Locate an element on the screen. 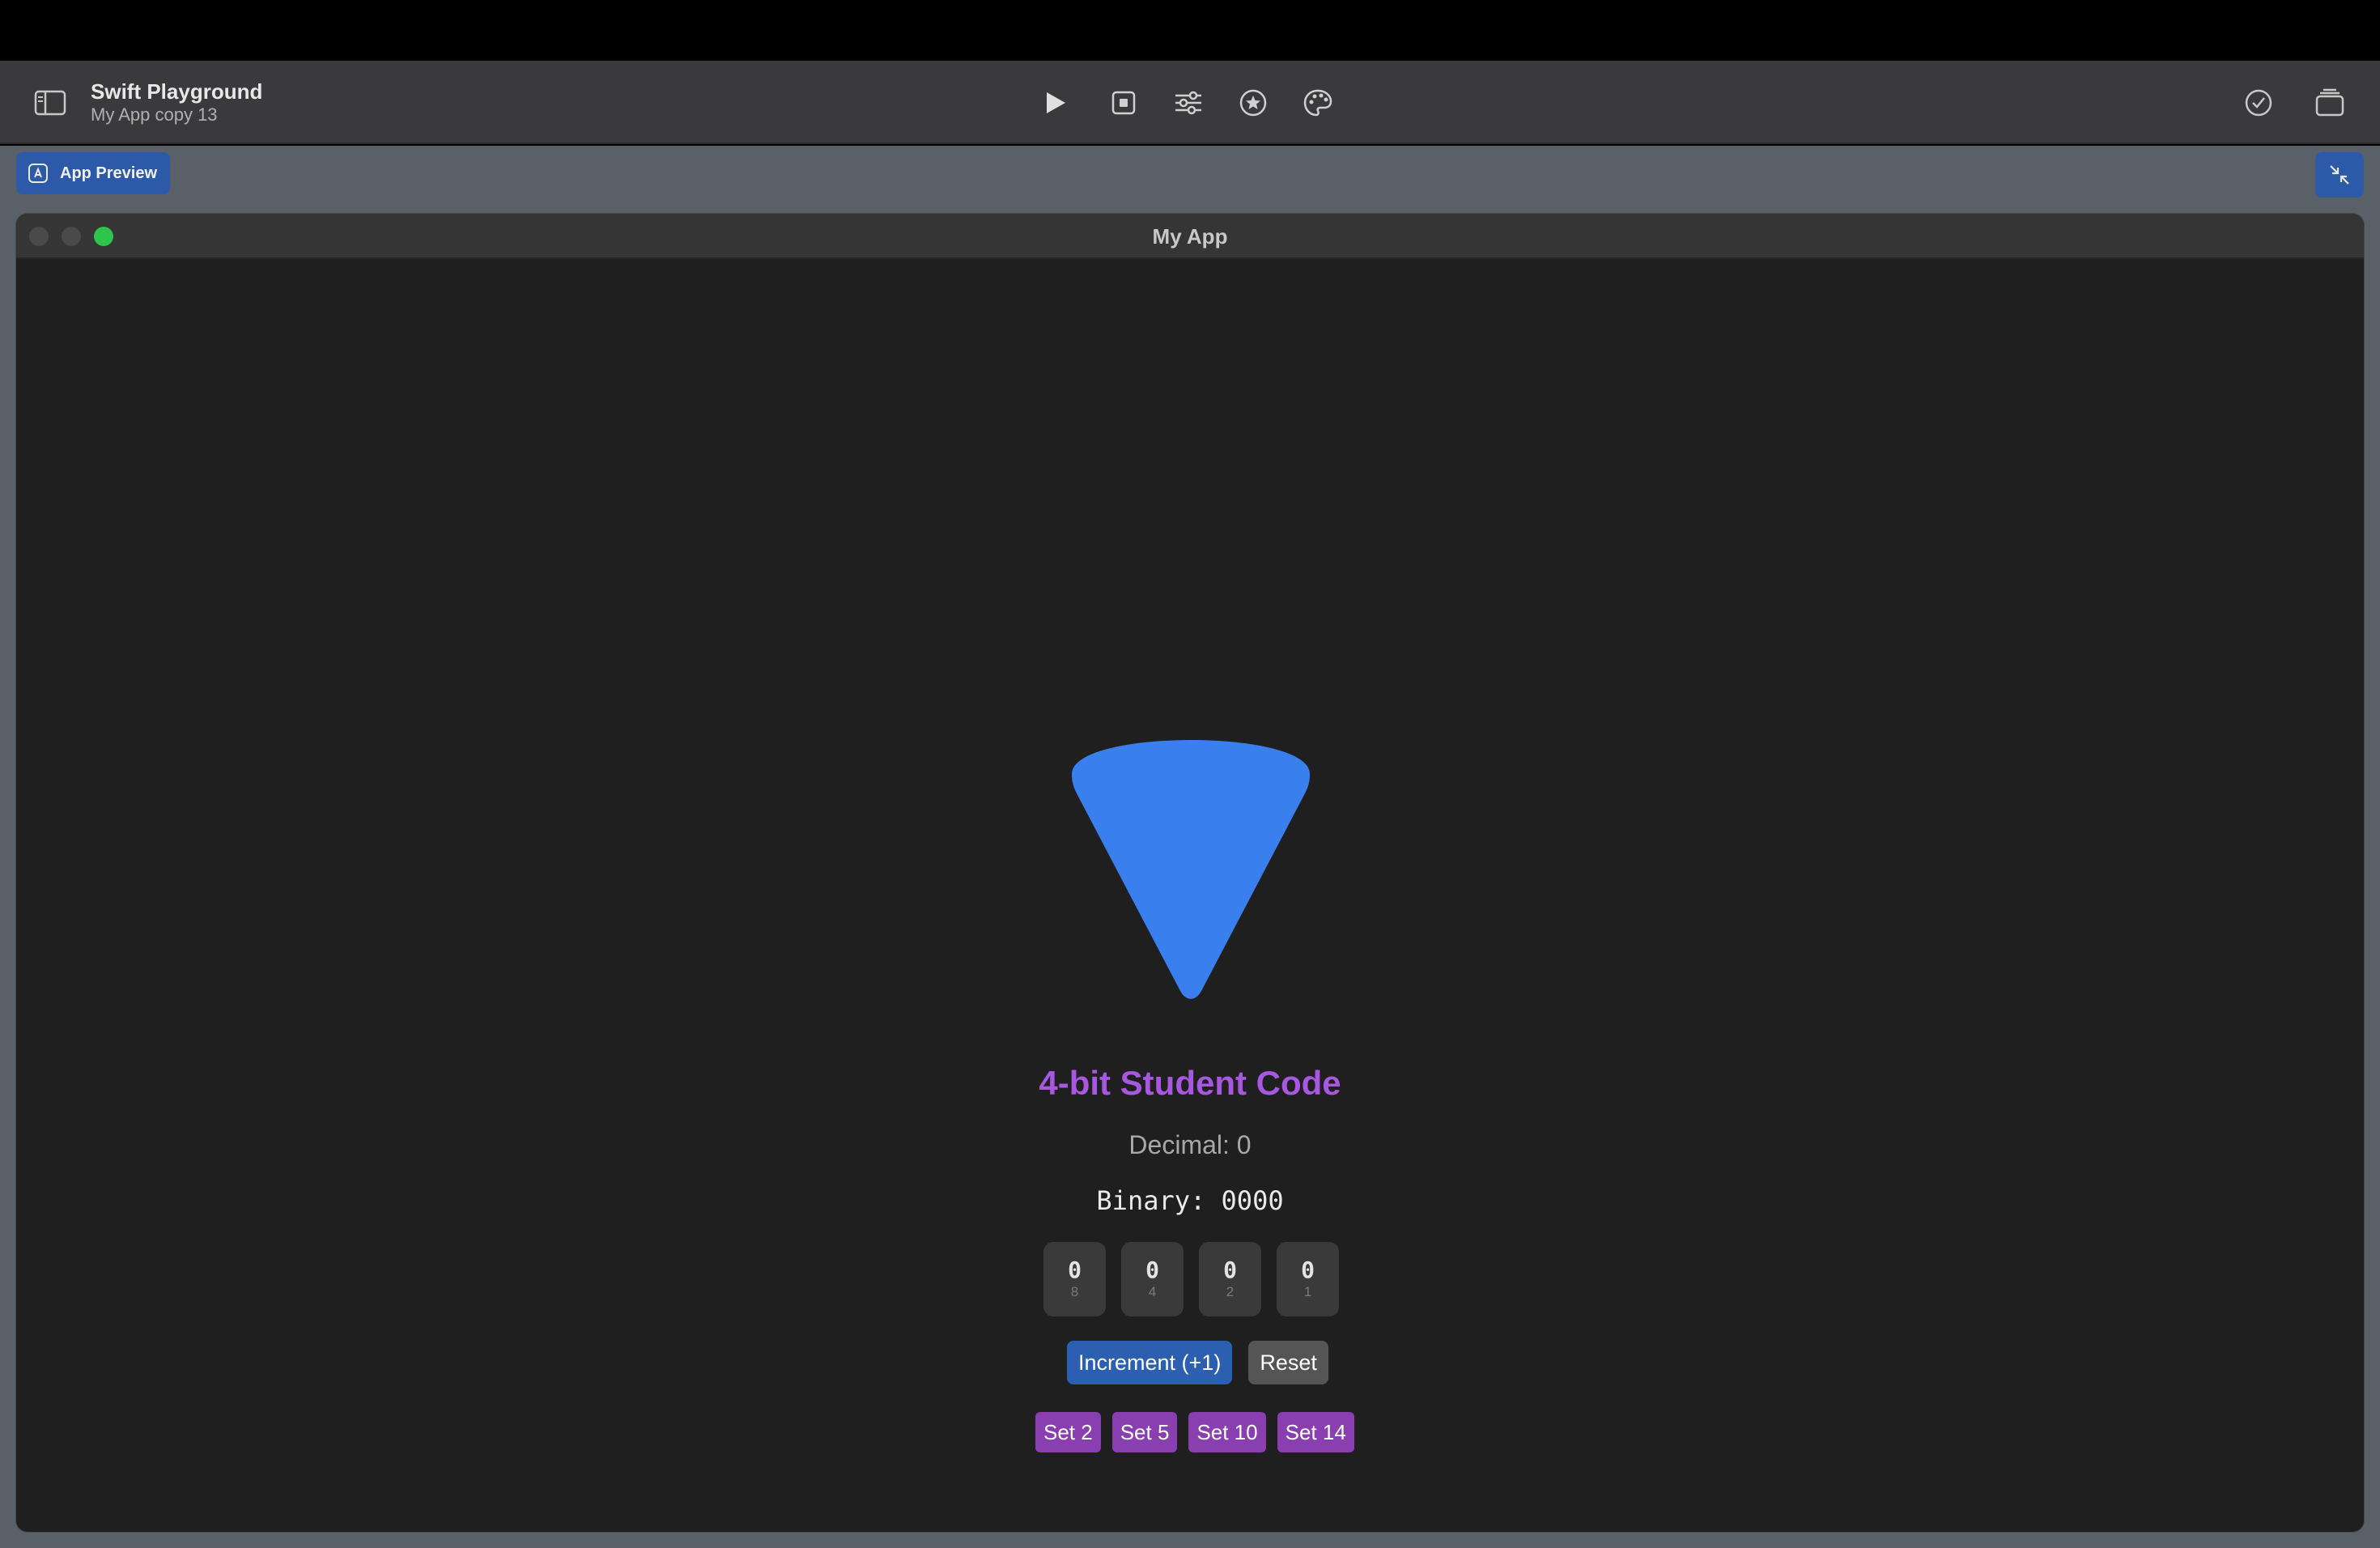 This screenshot has width=2380, height=1548. checkmark-icon is located at coordinates (2258, 103).